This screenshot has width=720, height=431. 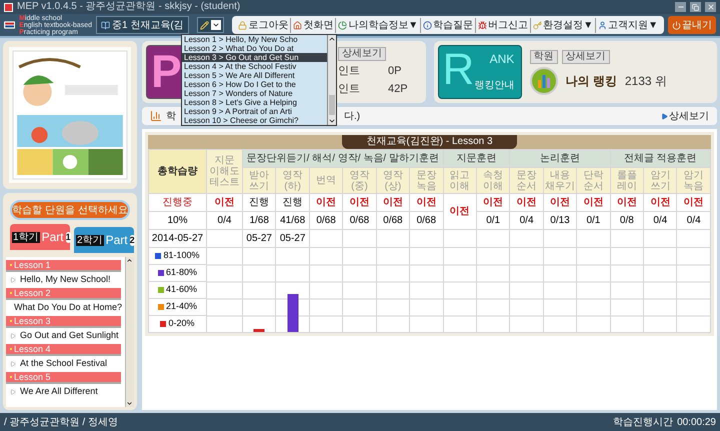 What do you see at coordinates (494, 86) in the screenshot?
I see `tile-caption: 랭킹안내` at bounding box center [494, 86].